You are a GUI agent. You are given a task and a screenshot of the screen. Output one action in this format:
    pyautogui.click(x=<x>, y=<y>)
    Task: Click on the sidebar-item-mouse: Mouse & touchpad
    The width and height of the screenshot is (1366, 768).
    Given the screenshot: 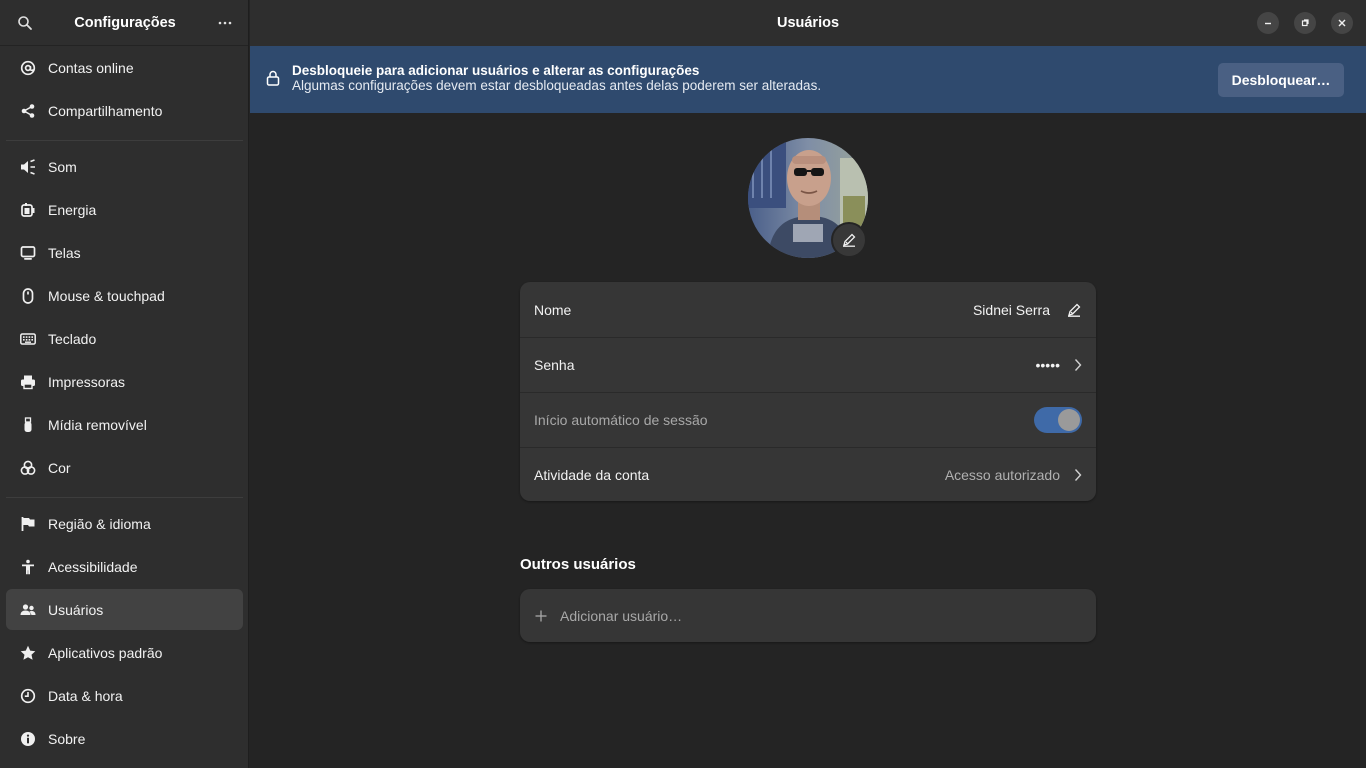 What is the action you would take?
    pyautogui.click(x=124, y=295)
    